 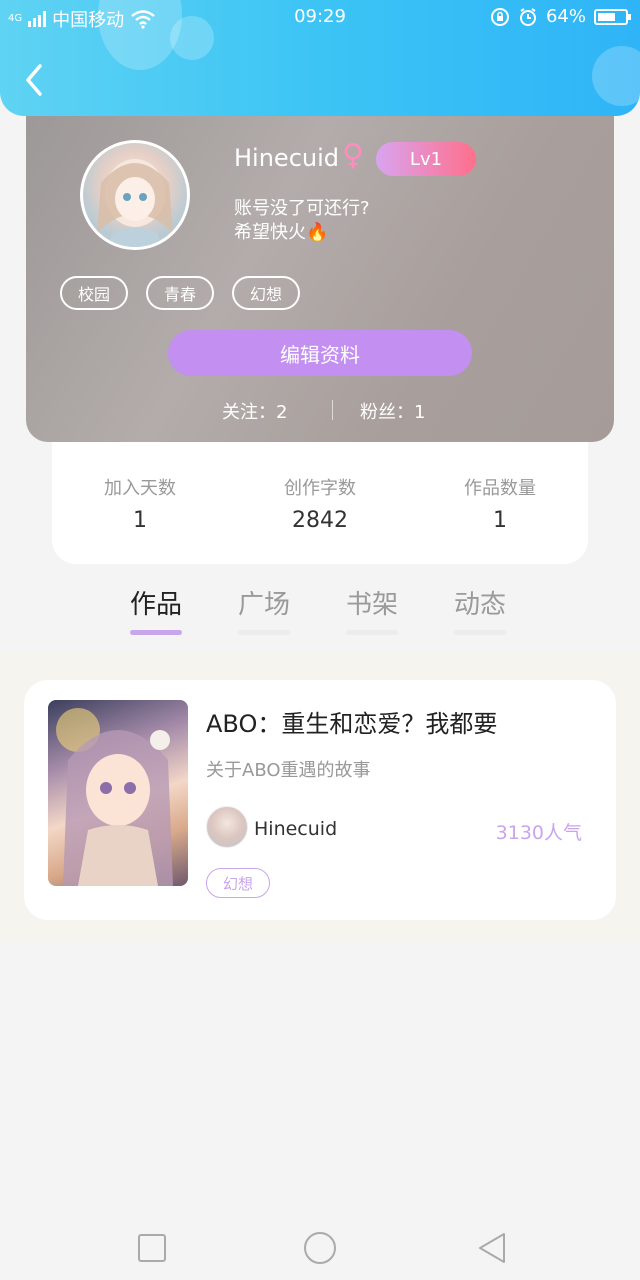 What do you see at coordinates (94, 293) in the screenshot?
I see `tag-campus: 校园` at bounding box center [94, 293].